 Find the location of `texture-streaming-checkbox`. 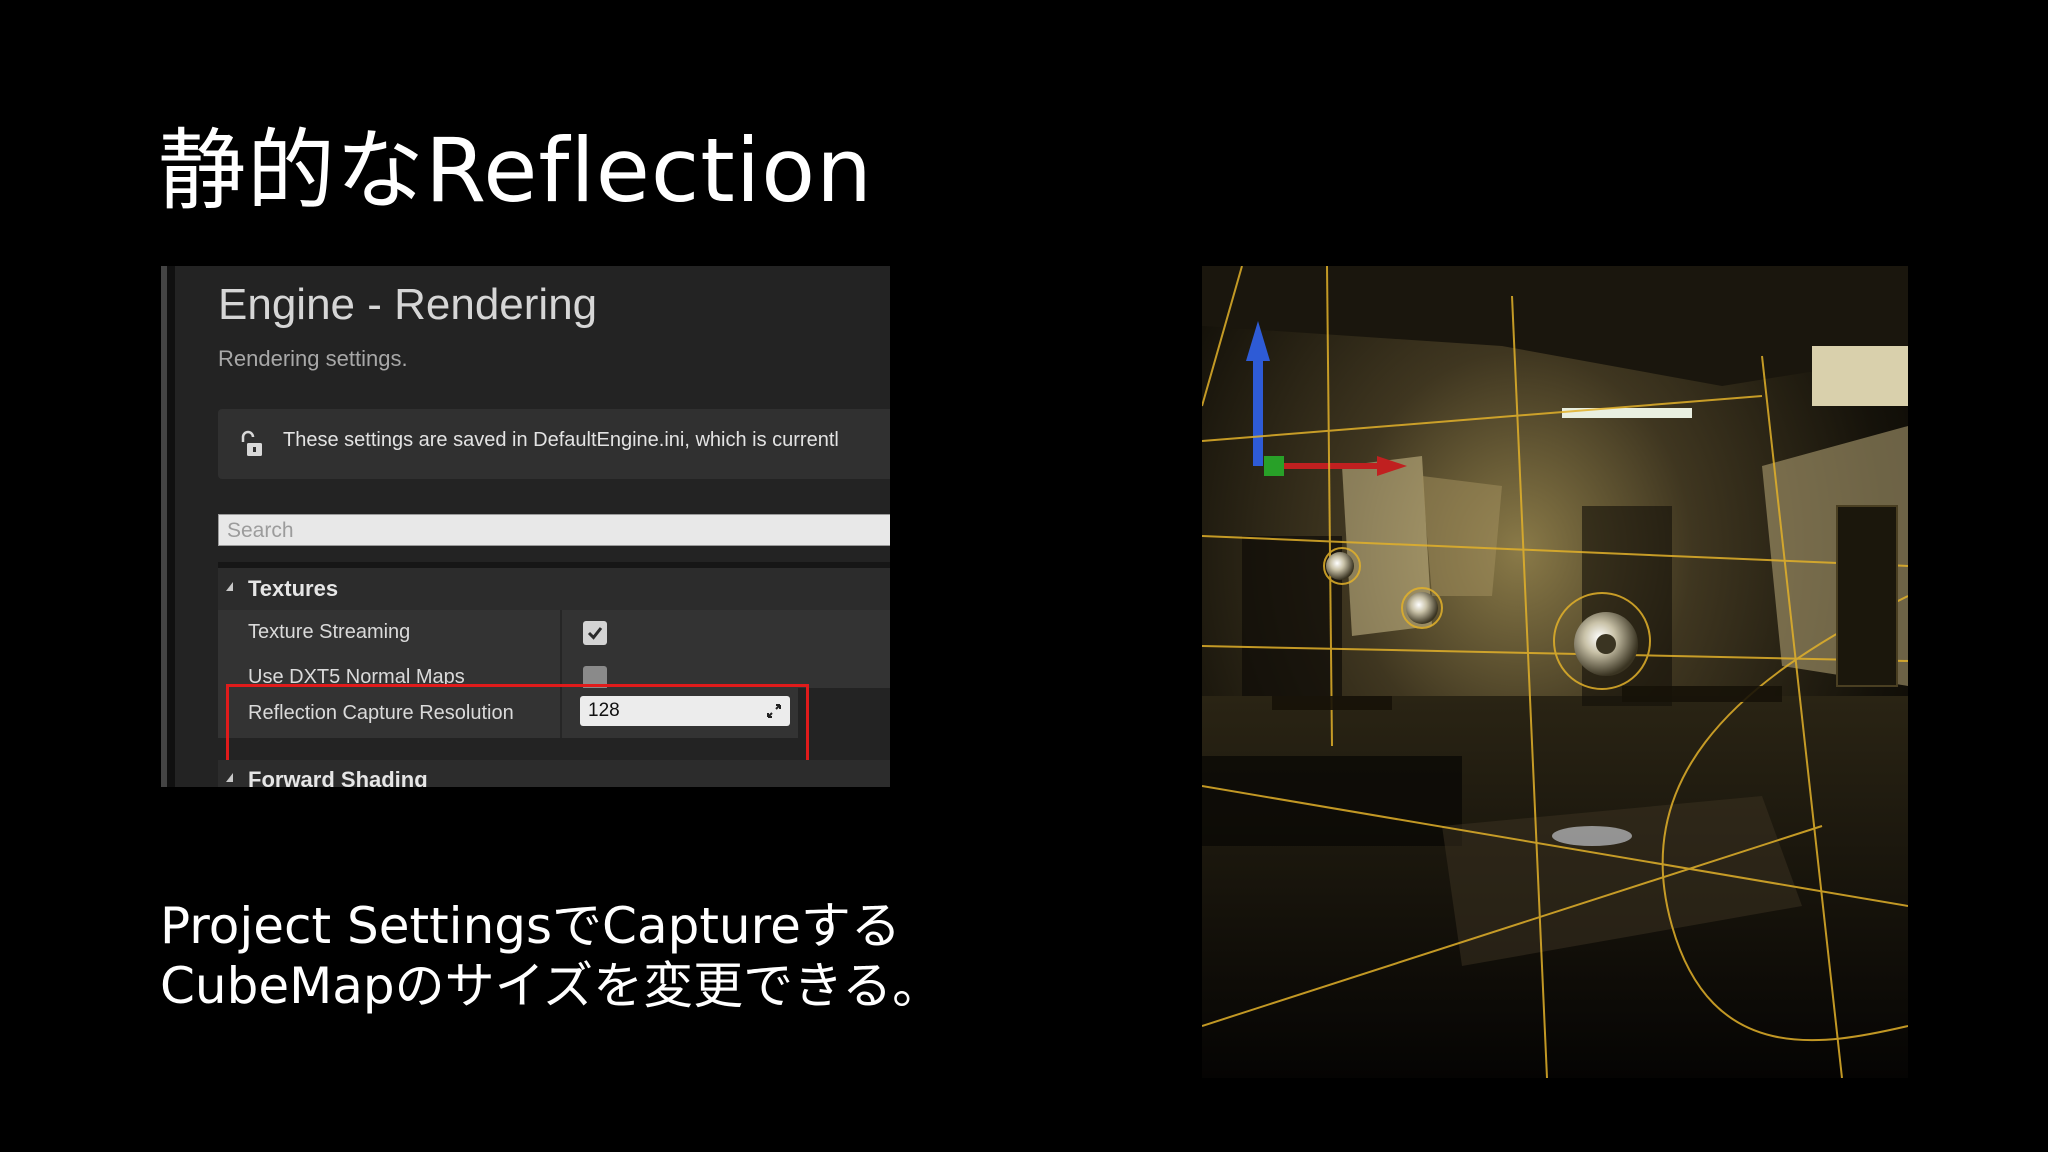

texture-streaming-checkbox is located at coordinates (595, 633).